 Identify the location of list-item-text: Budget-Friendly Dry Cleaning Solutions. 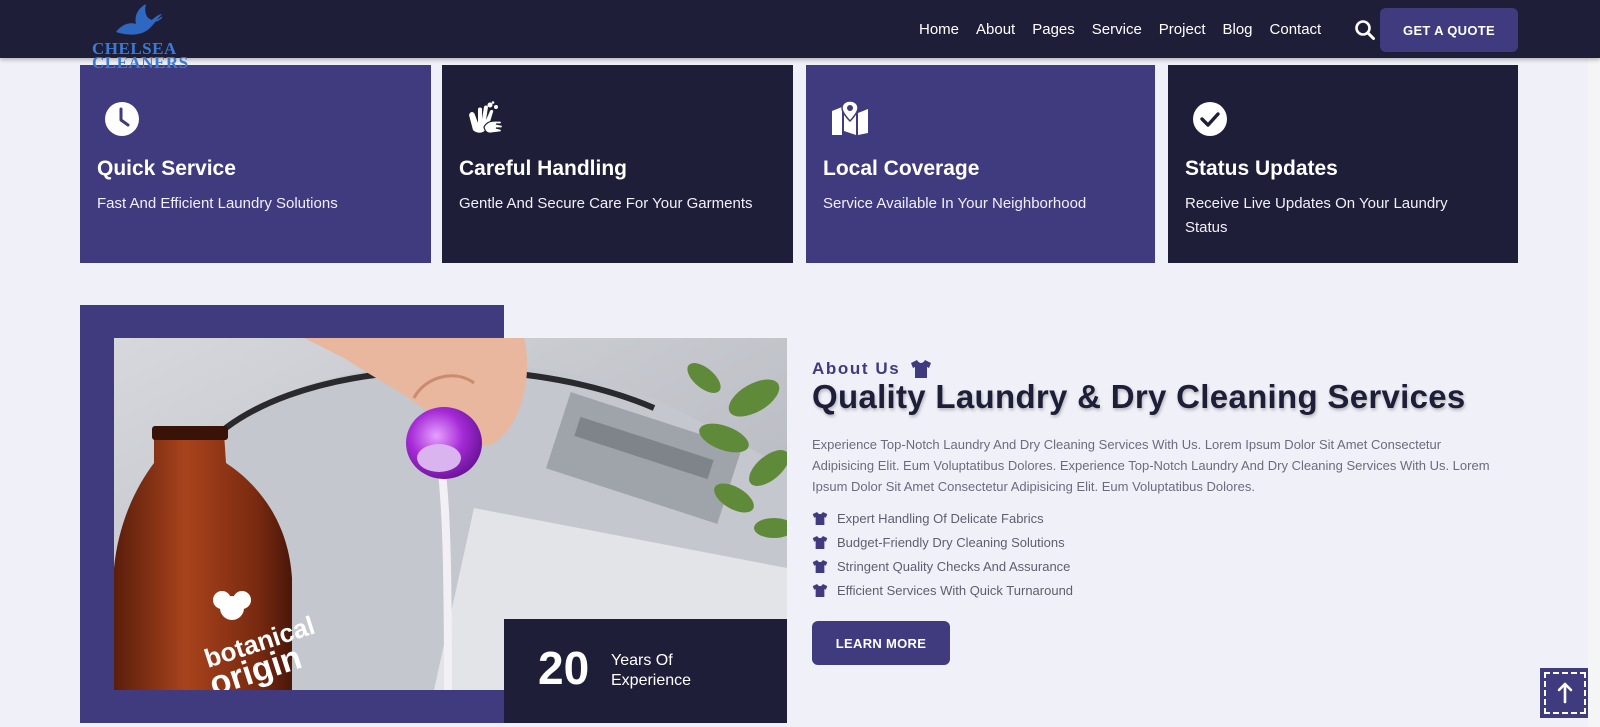
(951, 542).